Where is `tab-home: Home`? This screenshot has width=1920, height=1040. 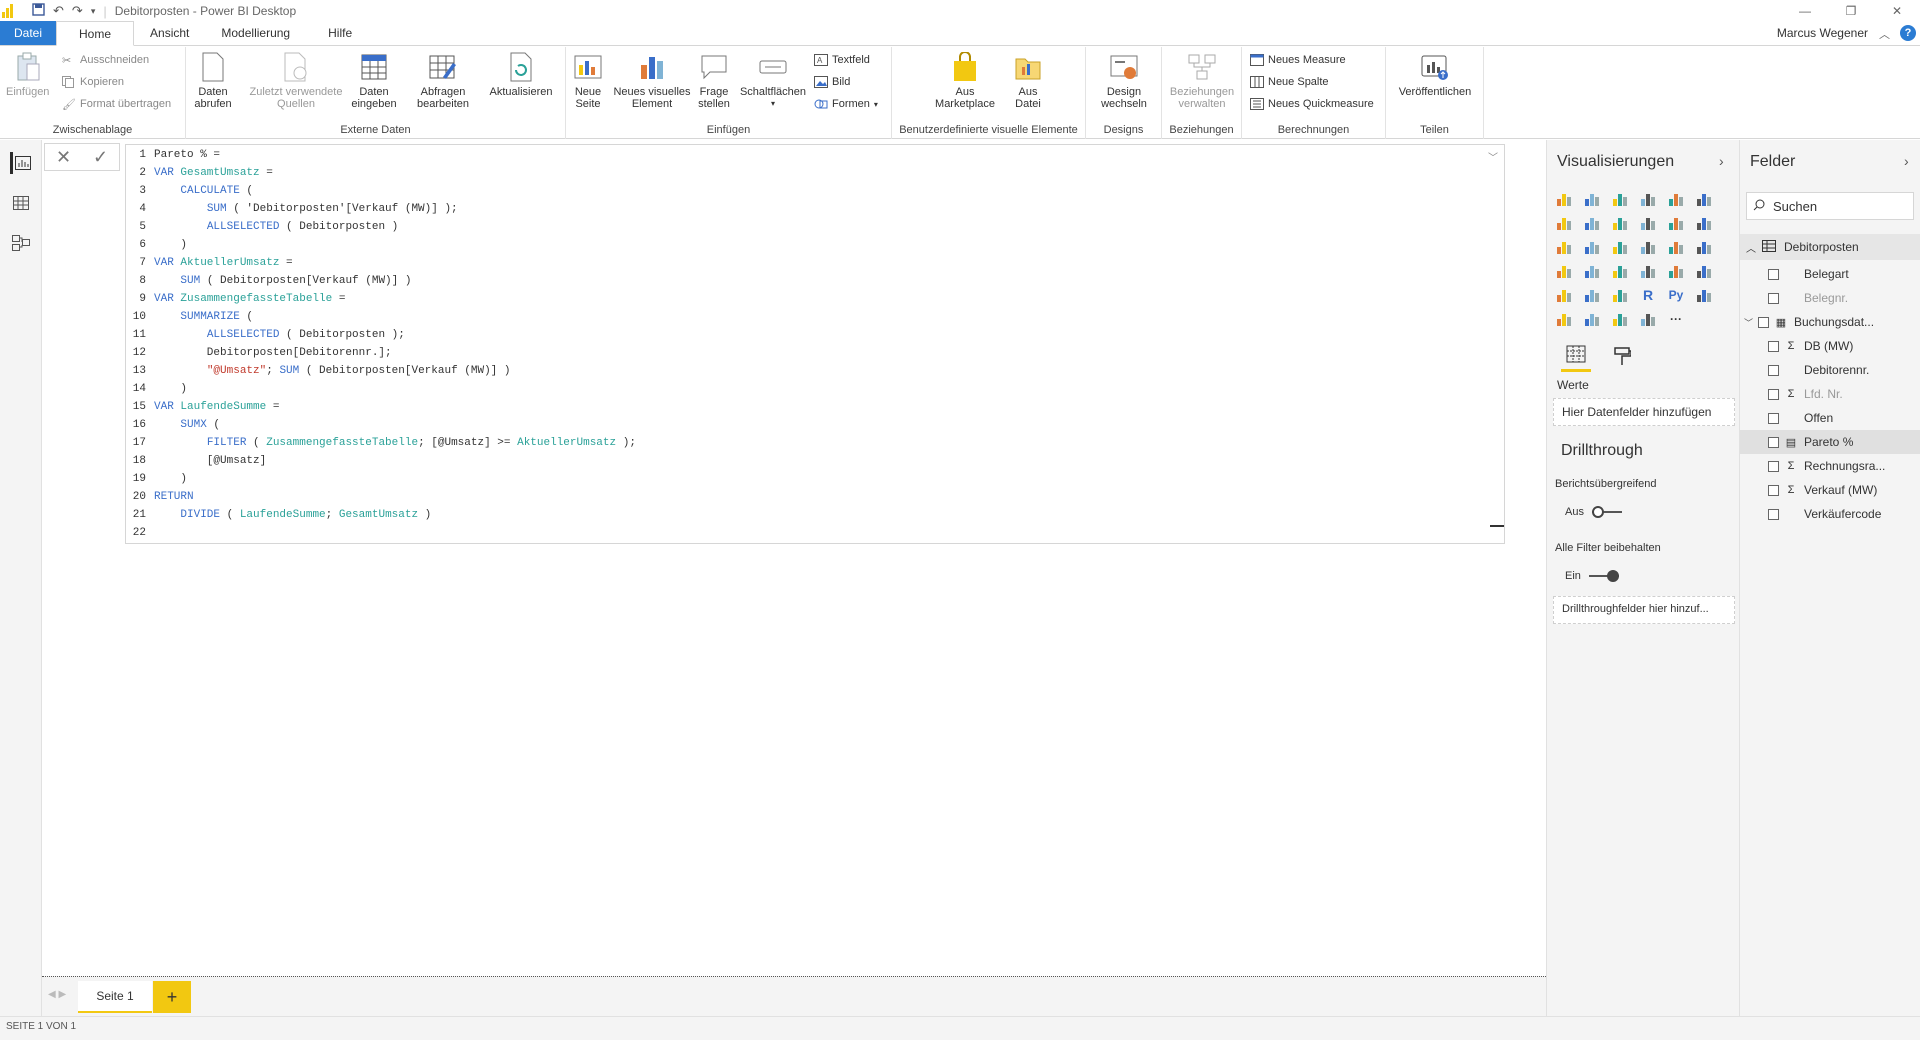
tab-home: Home is located at coordinates (95, 33).